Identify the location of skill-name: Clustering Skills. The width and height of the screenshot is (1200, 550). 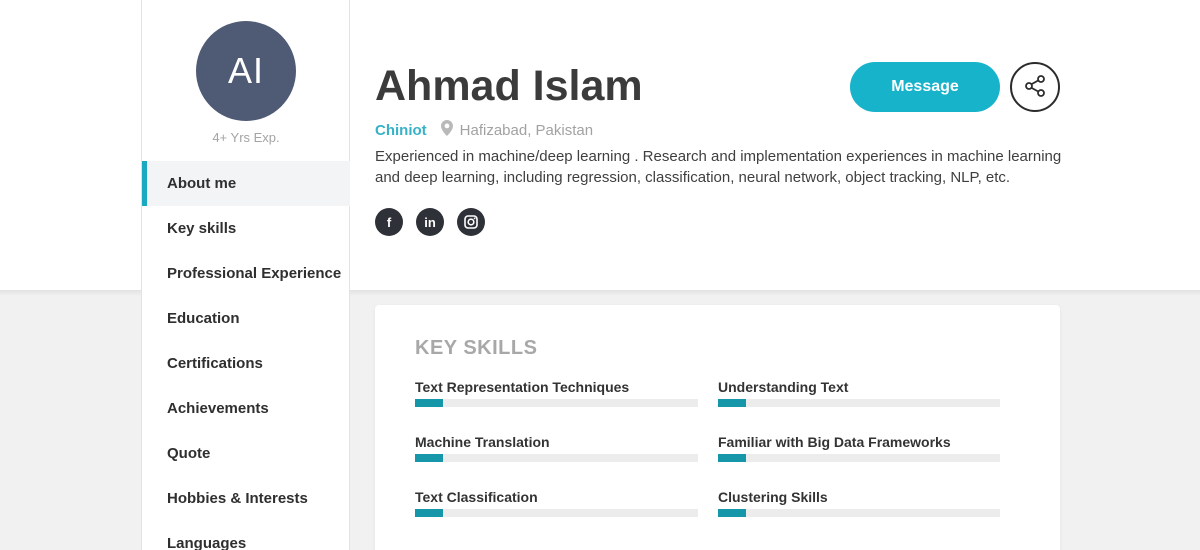
(773, 497).